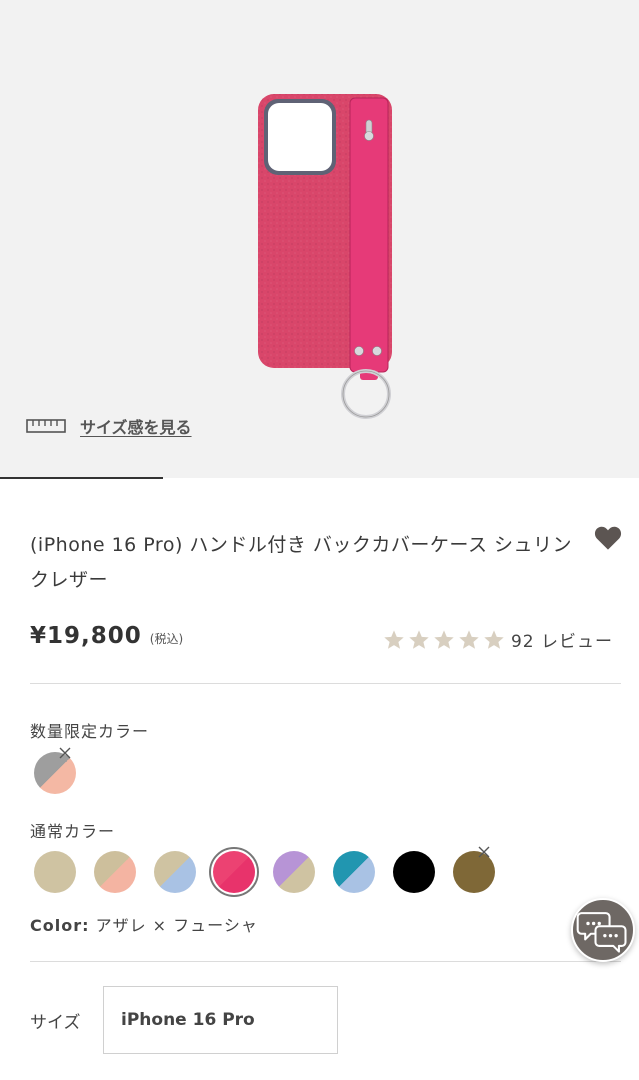 The height and width of the screenshot is (1080, 639). I want to click on size-option-selected: iPhone 16 Pro, so click(220, 1020).